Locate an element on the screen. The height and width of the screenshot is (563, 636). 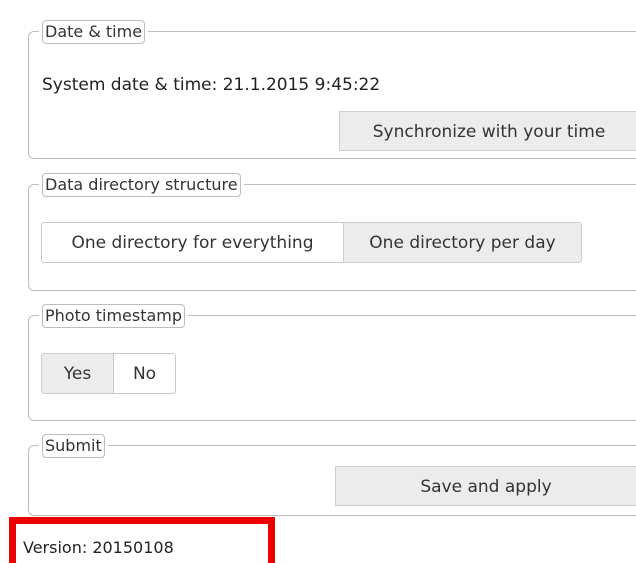
date-time-legend-label: Date & time is located at coordinates (94, 32).